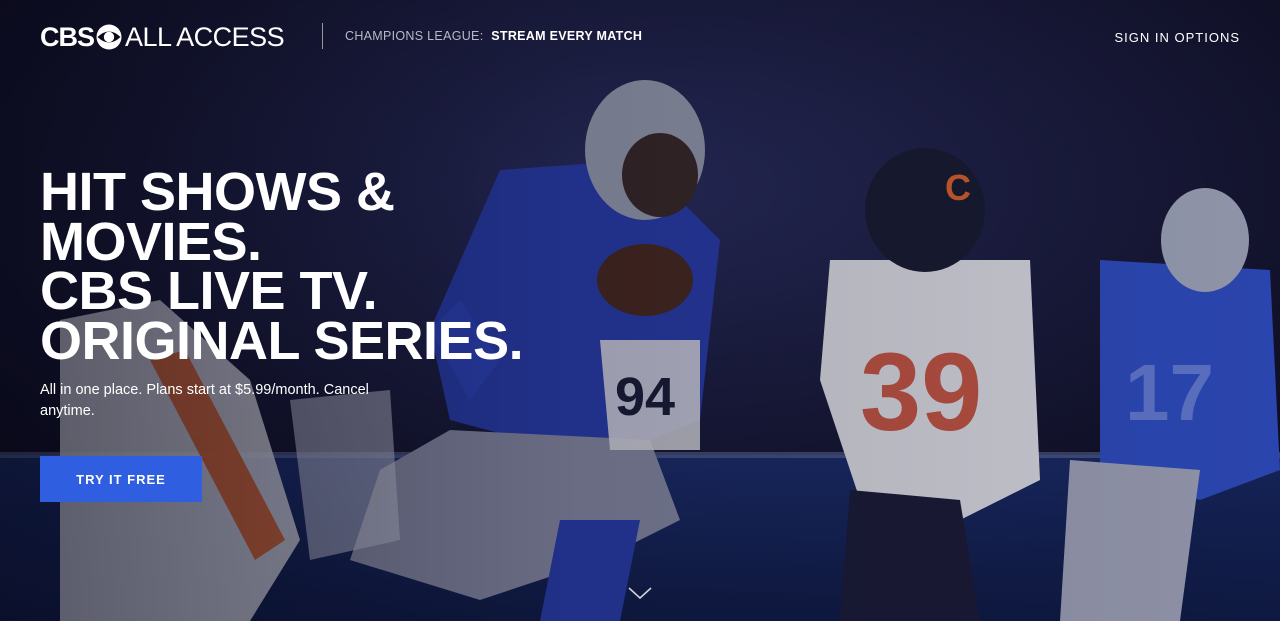 The width and height of the screenshot is (1280, 621). I want to click on headline-line: ORIGINAL SERIES., so click(282, 341).